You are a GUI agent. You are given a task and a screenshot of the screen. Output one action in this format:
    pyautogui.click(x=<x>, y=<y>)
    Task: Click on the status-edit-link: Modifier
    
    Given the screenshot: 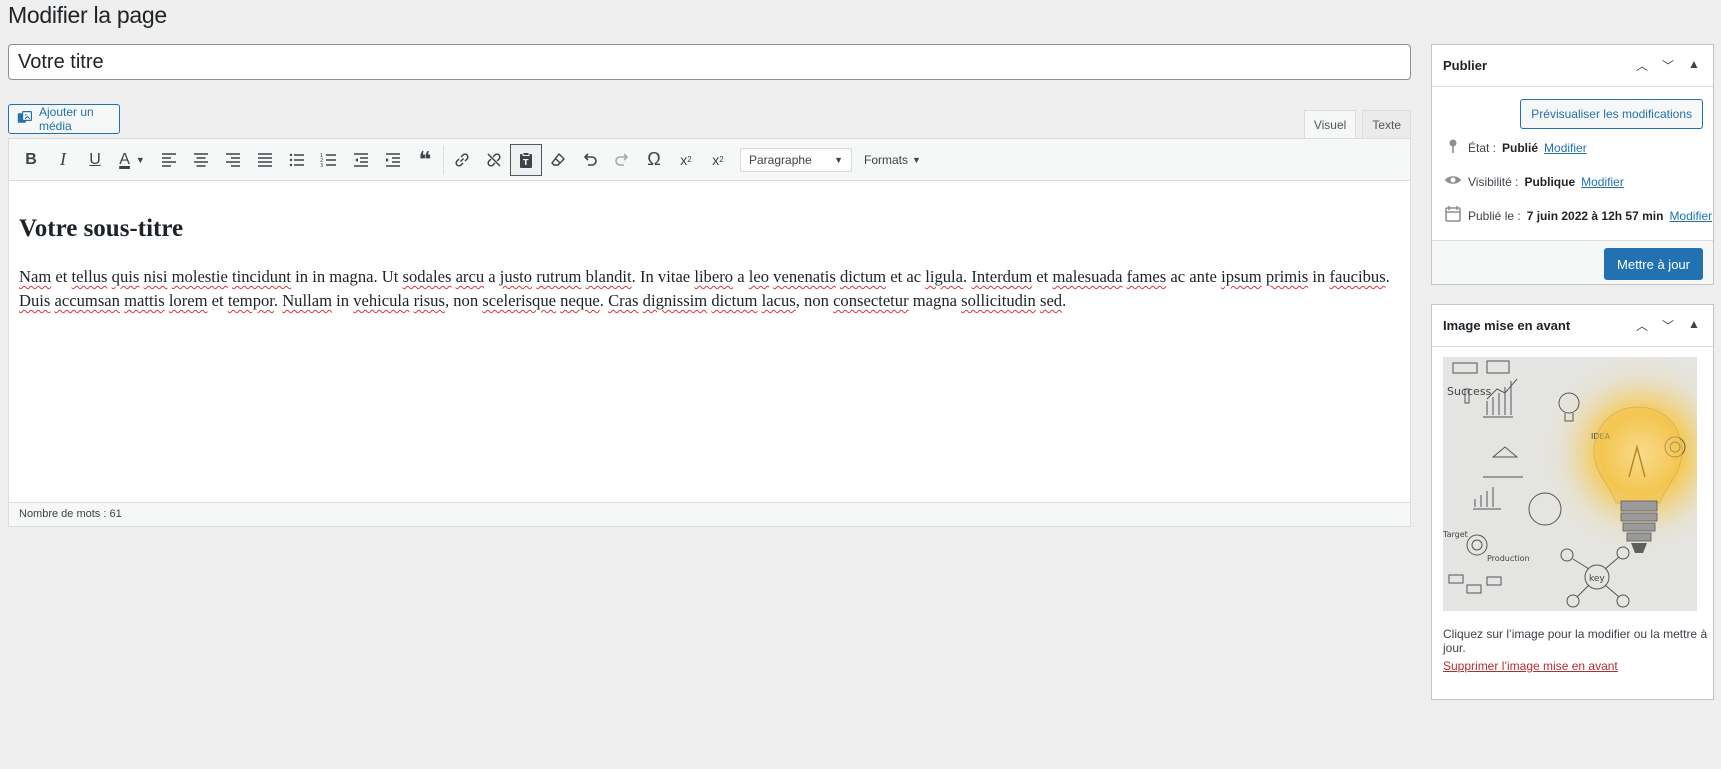 What is the action you would take?
    pyautogui.click(x=1565, y=148)
    